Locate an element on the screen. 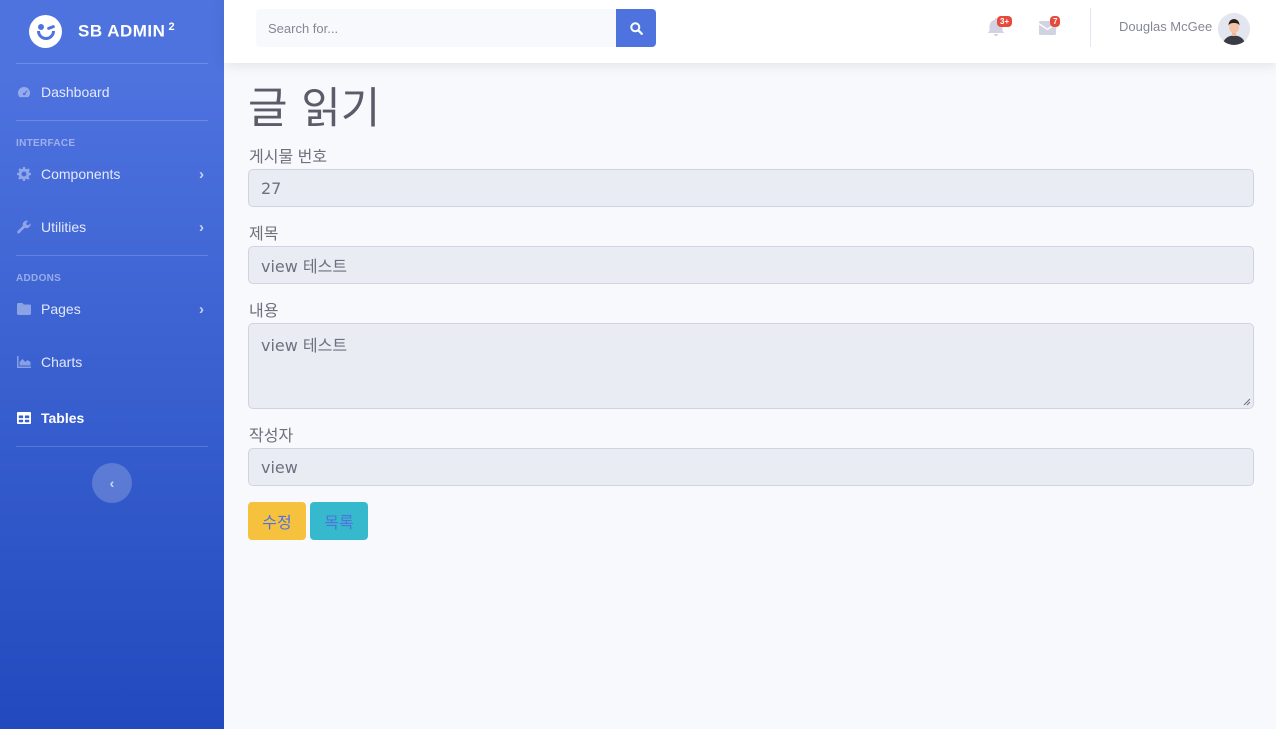 The width and height of the screenshot is (1276, 729). sidebar-toggle-button: ‹ is located at coordinates (112, 483).